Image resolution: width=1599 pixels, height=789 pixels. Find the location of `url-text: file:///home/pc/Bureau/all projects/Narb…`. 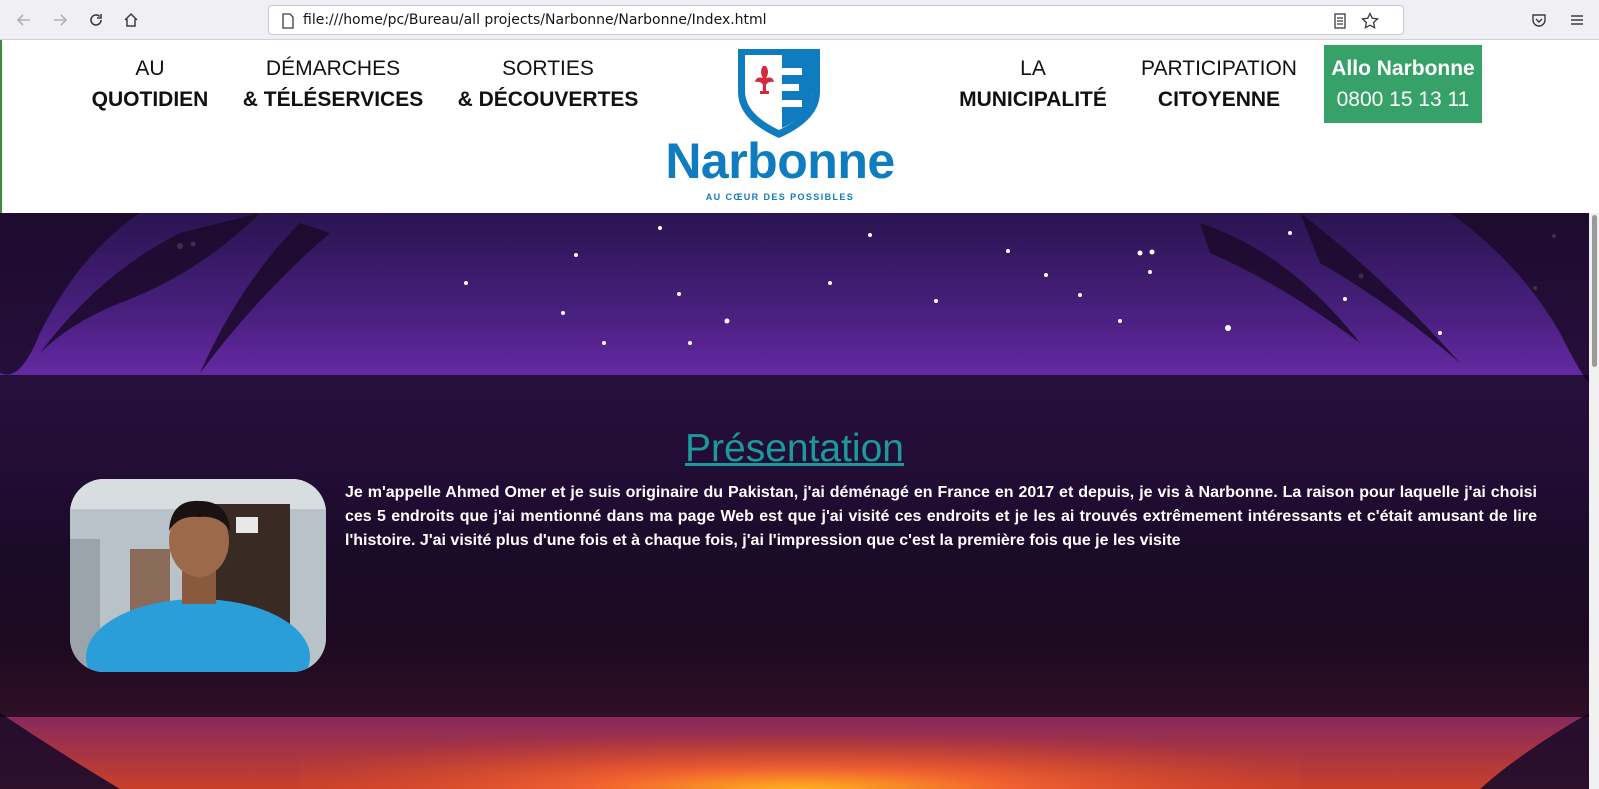

url-text: file:///home/pc/Bureau/all projects/Narb… is located at coordinates (535, 20).